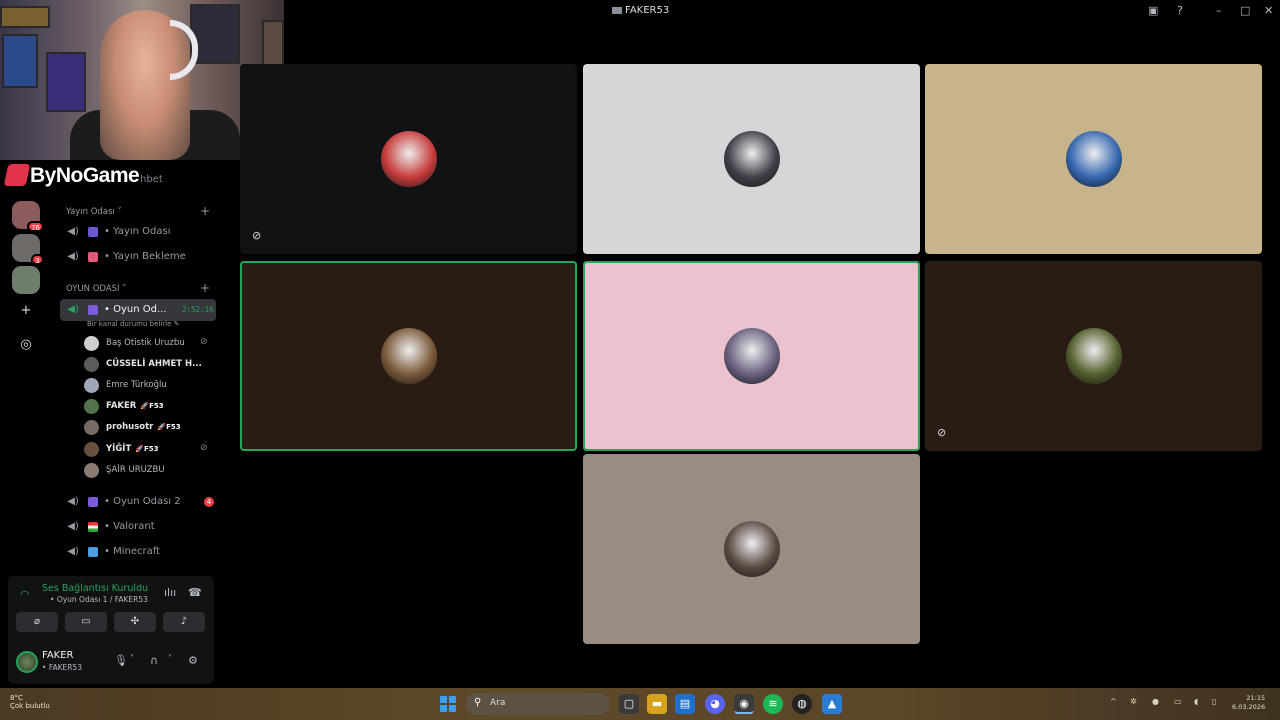 The image size is (1280, 720). I want to click on rocket-icon: 🚀, so click(145, 406).